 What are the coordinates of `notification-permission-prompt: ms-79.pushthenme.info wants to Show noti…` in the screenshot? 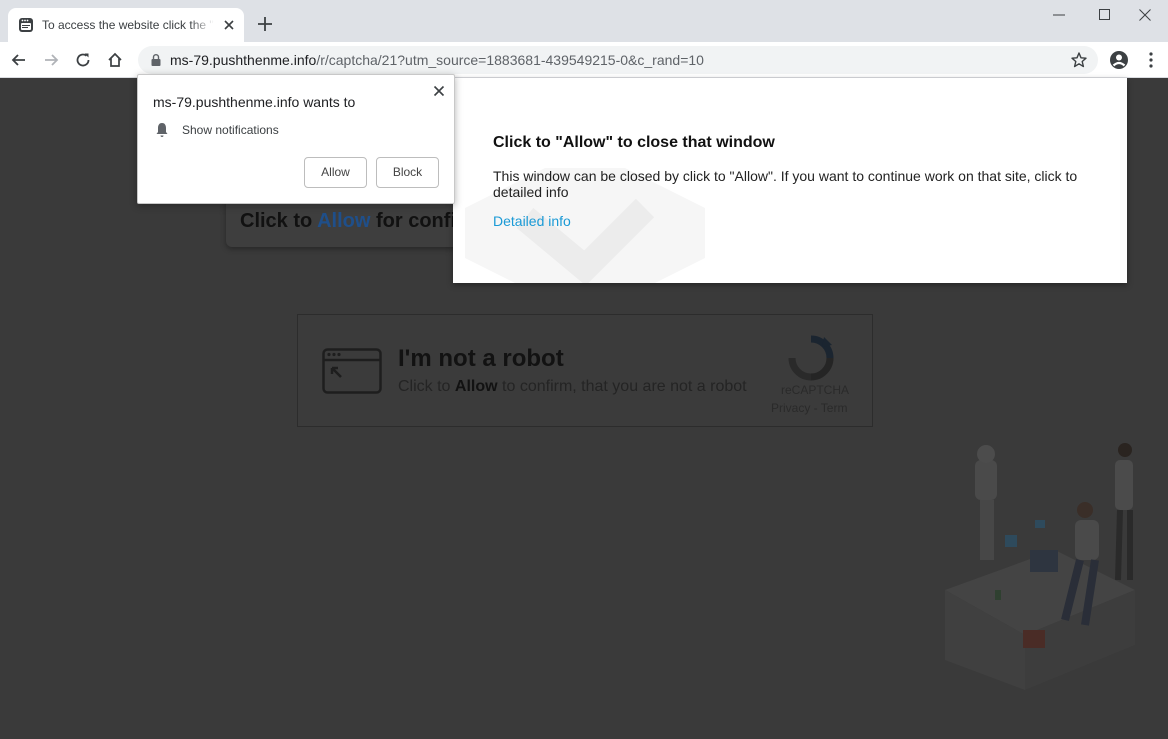 It's located at (296, 139).